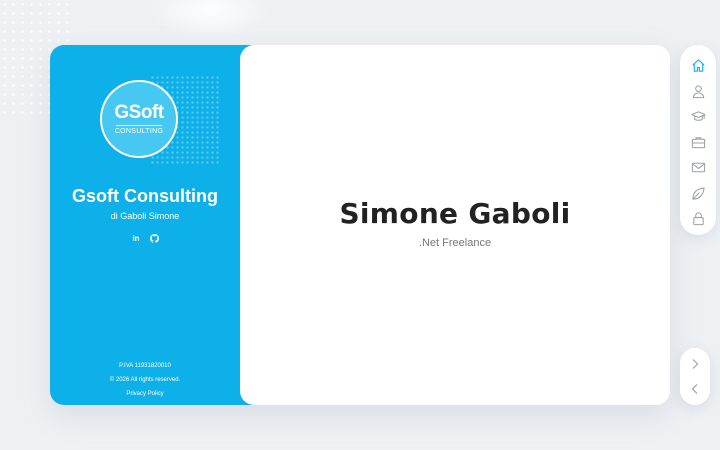  I want to click on logo-divider, so click(139, 125).